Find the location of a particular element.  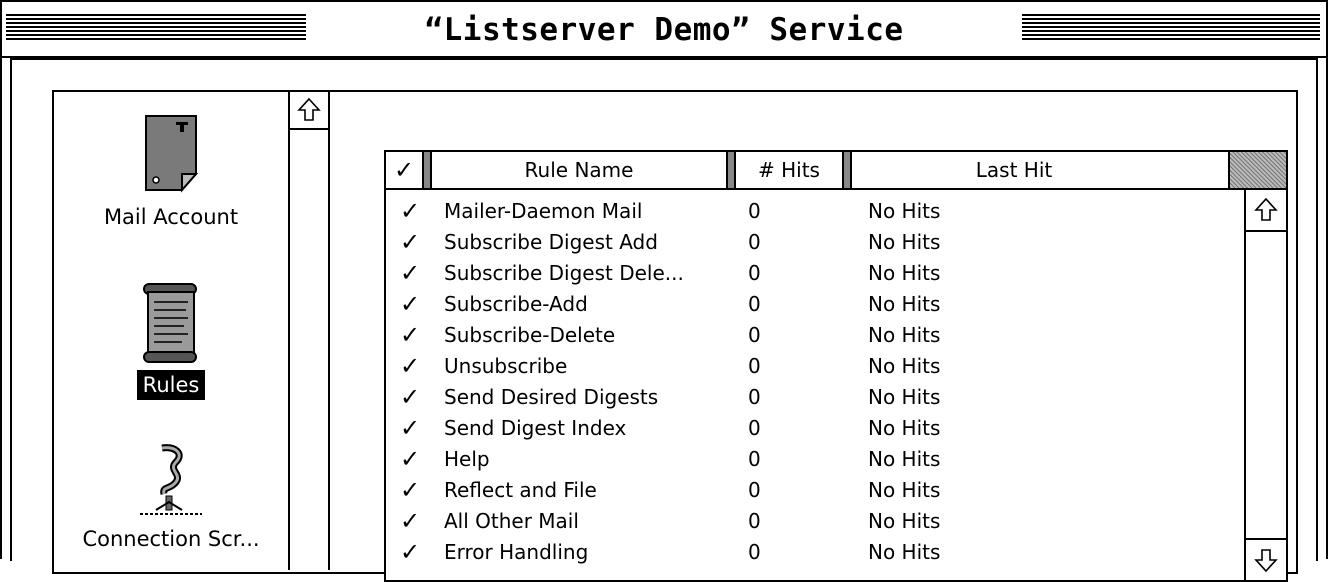

column-header-hits: # Hits is located at coordinates (789, 170).